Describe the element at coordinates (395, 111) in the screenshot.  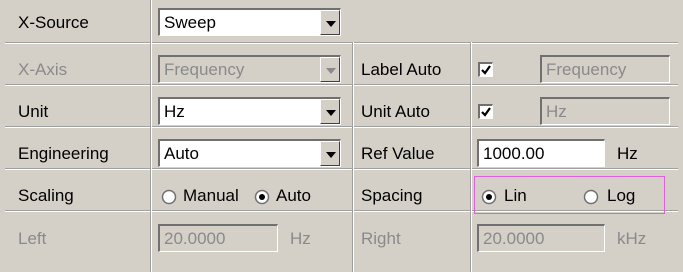
I see `unit-auto-label: Unit Auto` at that location.